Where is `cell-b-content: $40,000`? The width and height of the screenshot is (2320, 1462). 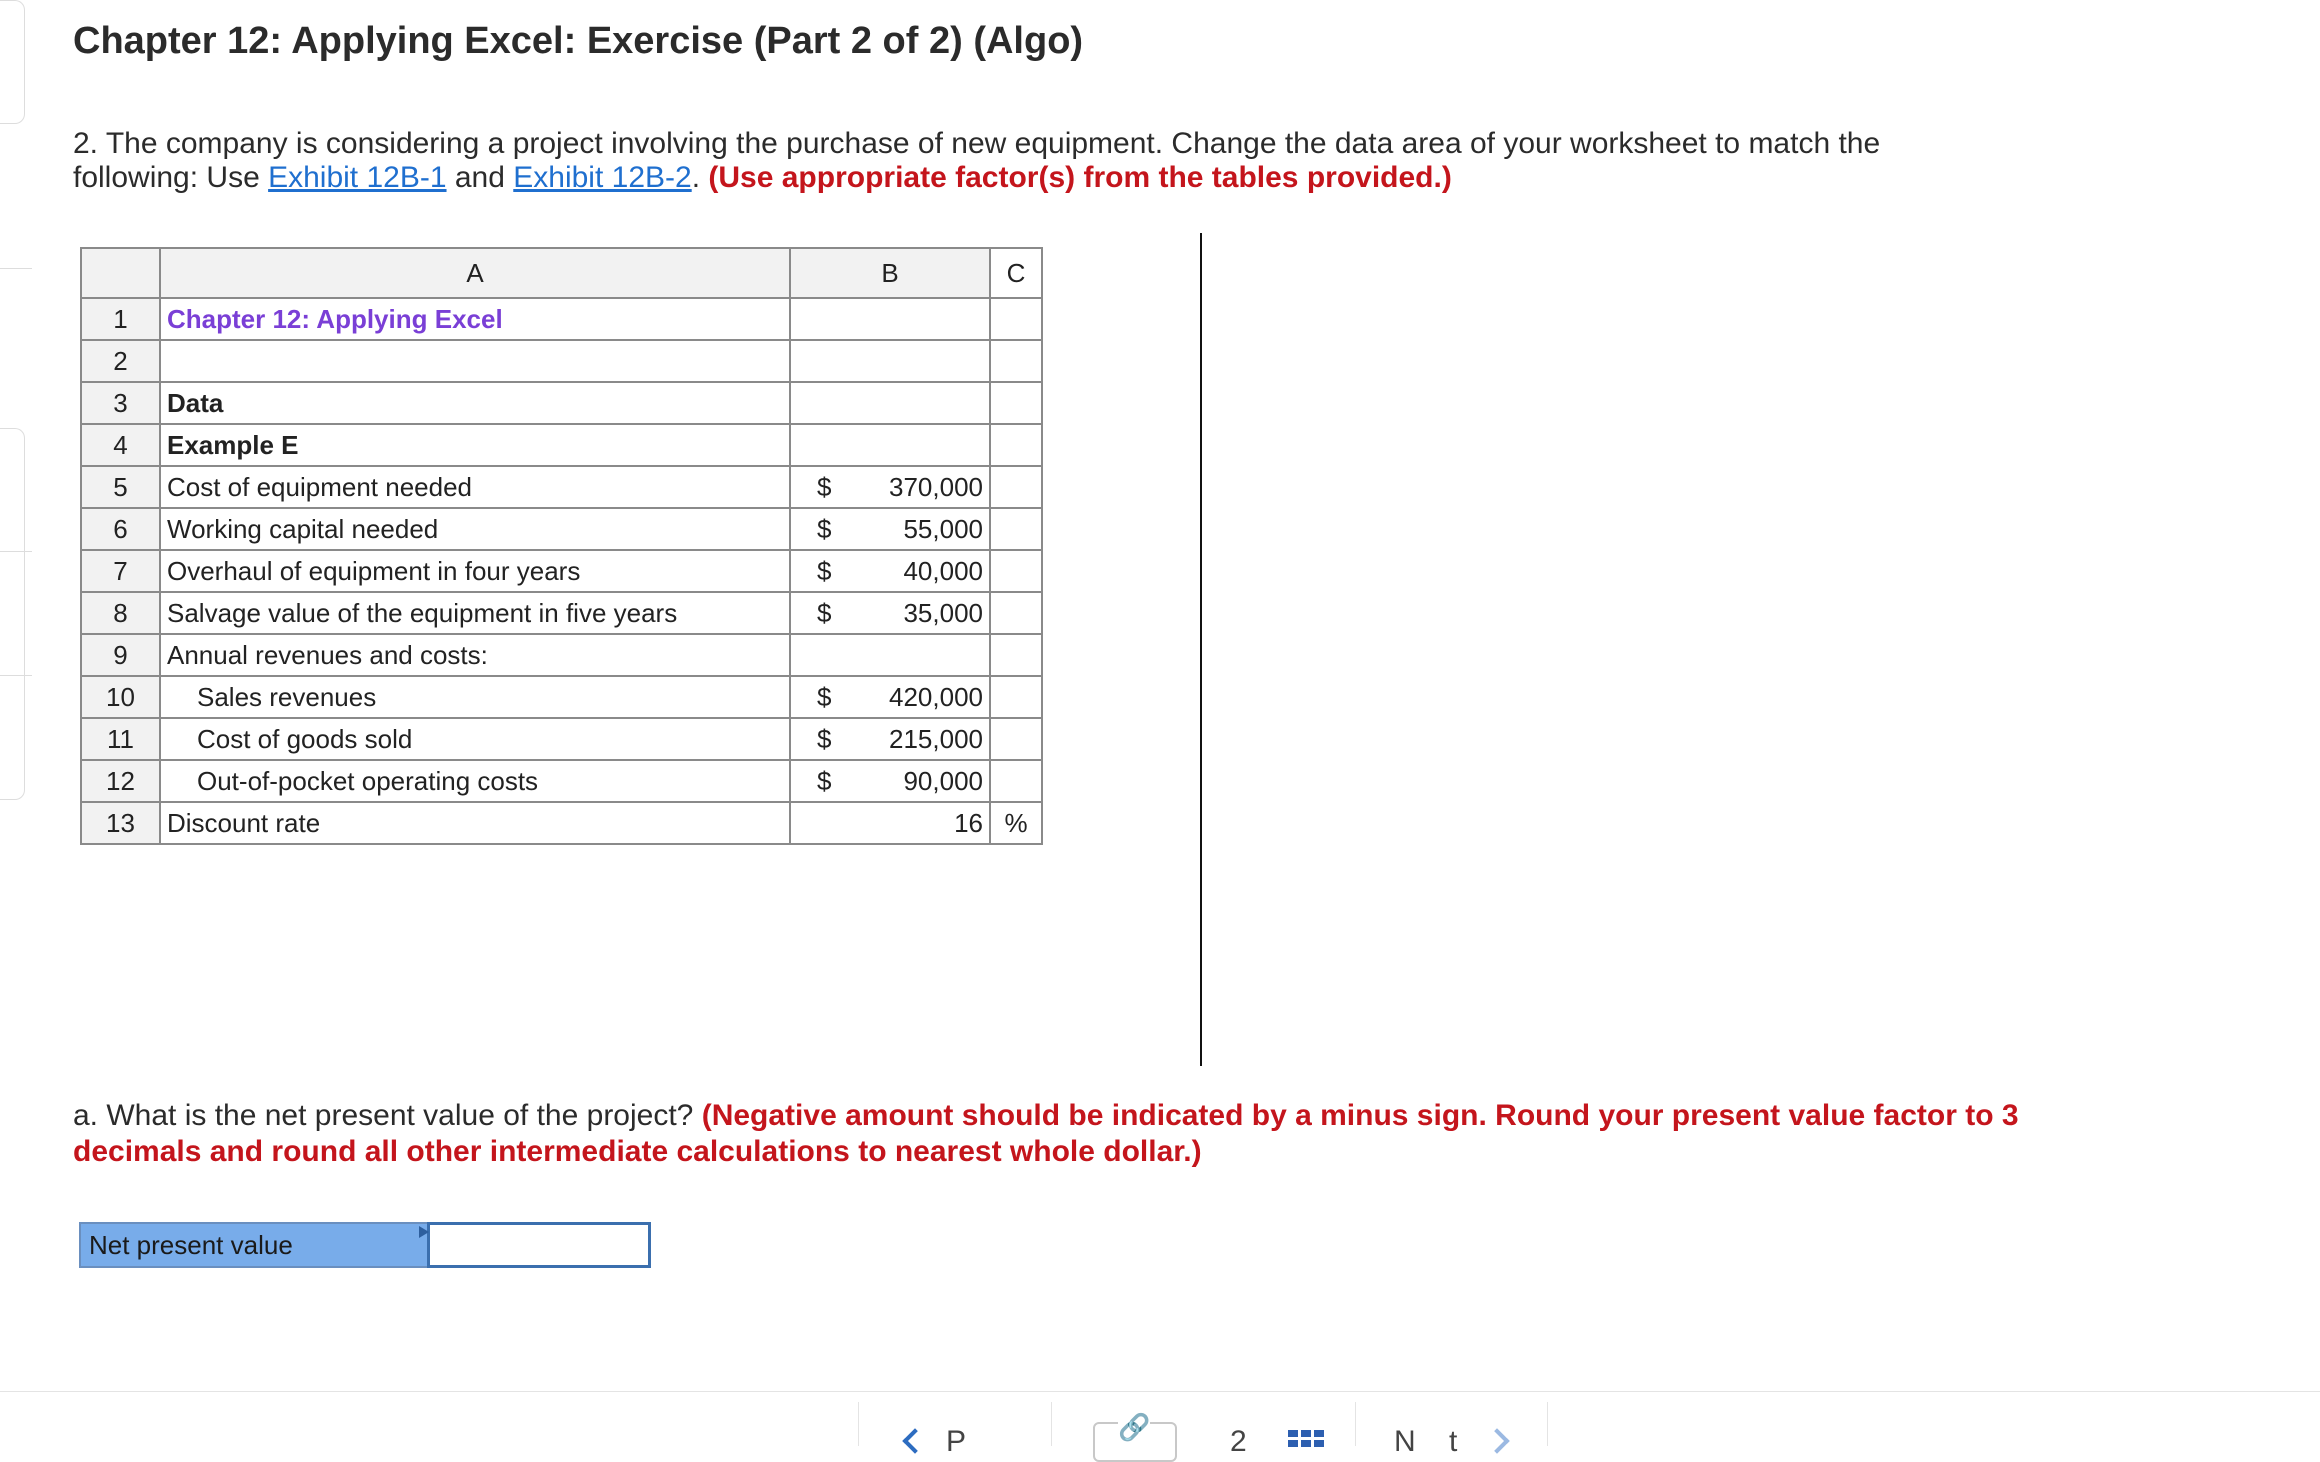 cell-b-content: $40,000 is located at coordinates (890, 571).